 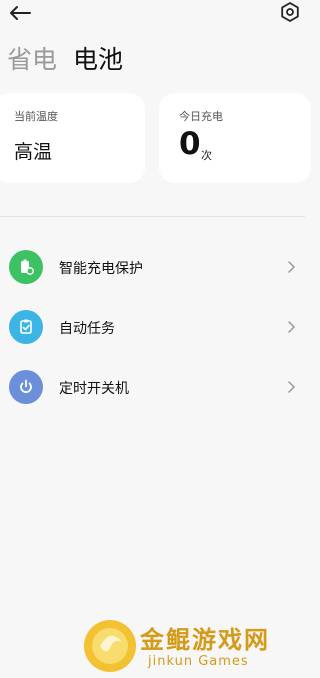 What do you see at coordinates (72, 138) in the screenshot?
I see `temperature-card: 当前温度 高温` at bounding box center [72, 138].